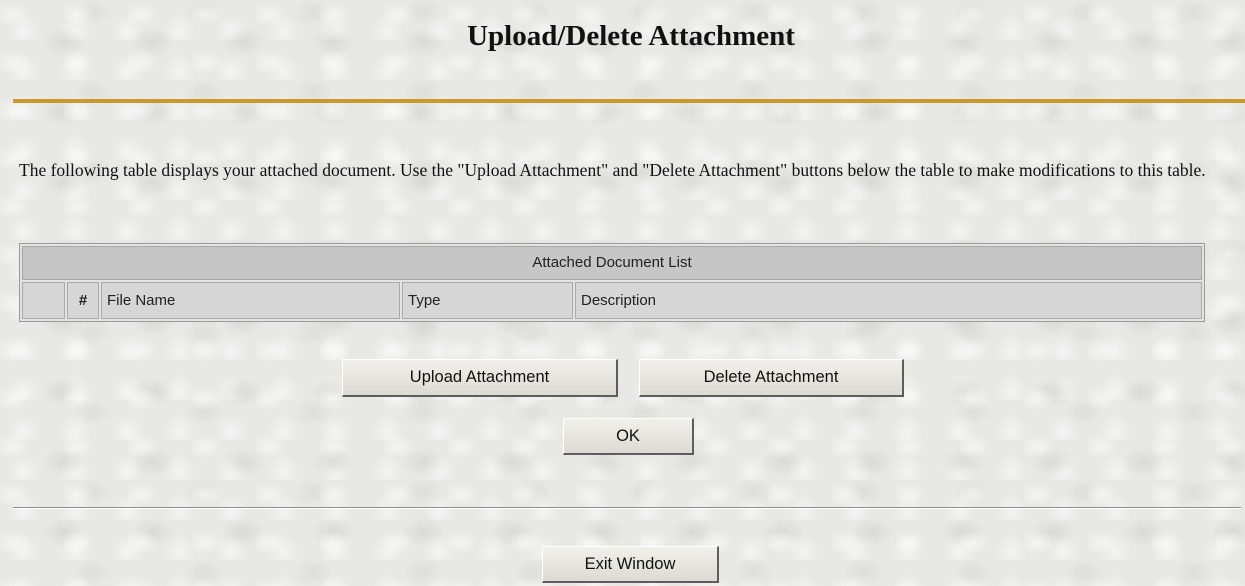 This screenshot has width=1245, height=586. What do you see at coordinates (250, 300) in the screenshot?
I see `column-header-file-name: File Name` at bounding box center [250, 300].